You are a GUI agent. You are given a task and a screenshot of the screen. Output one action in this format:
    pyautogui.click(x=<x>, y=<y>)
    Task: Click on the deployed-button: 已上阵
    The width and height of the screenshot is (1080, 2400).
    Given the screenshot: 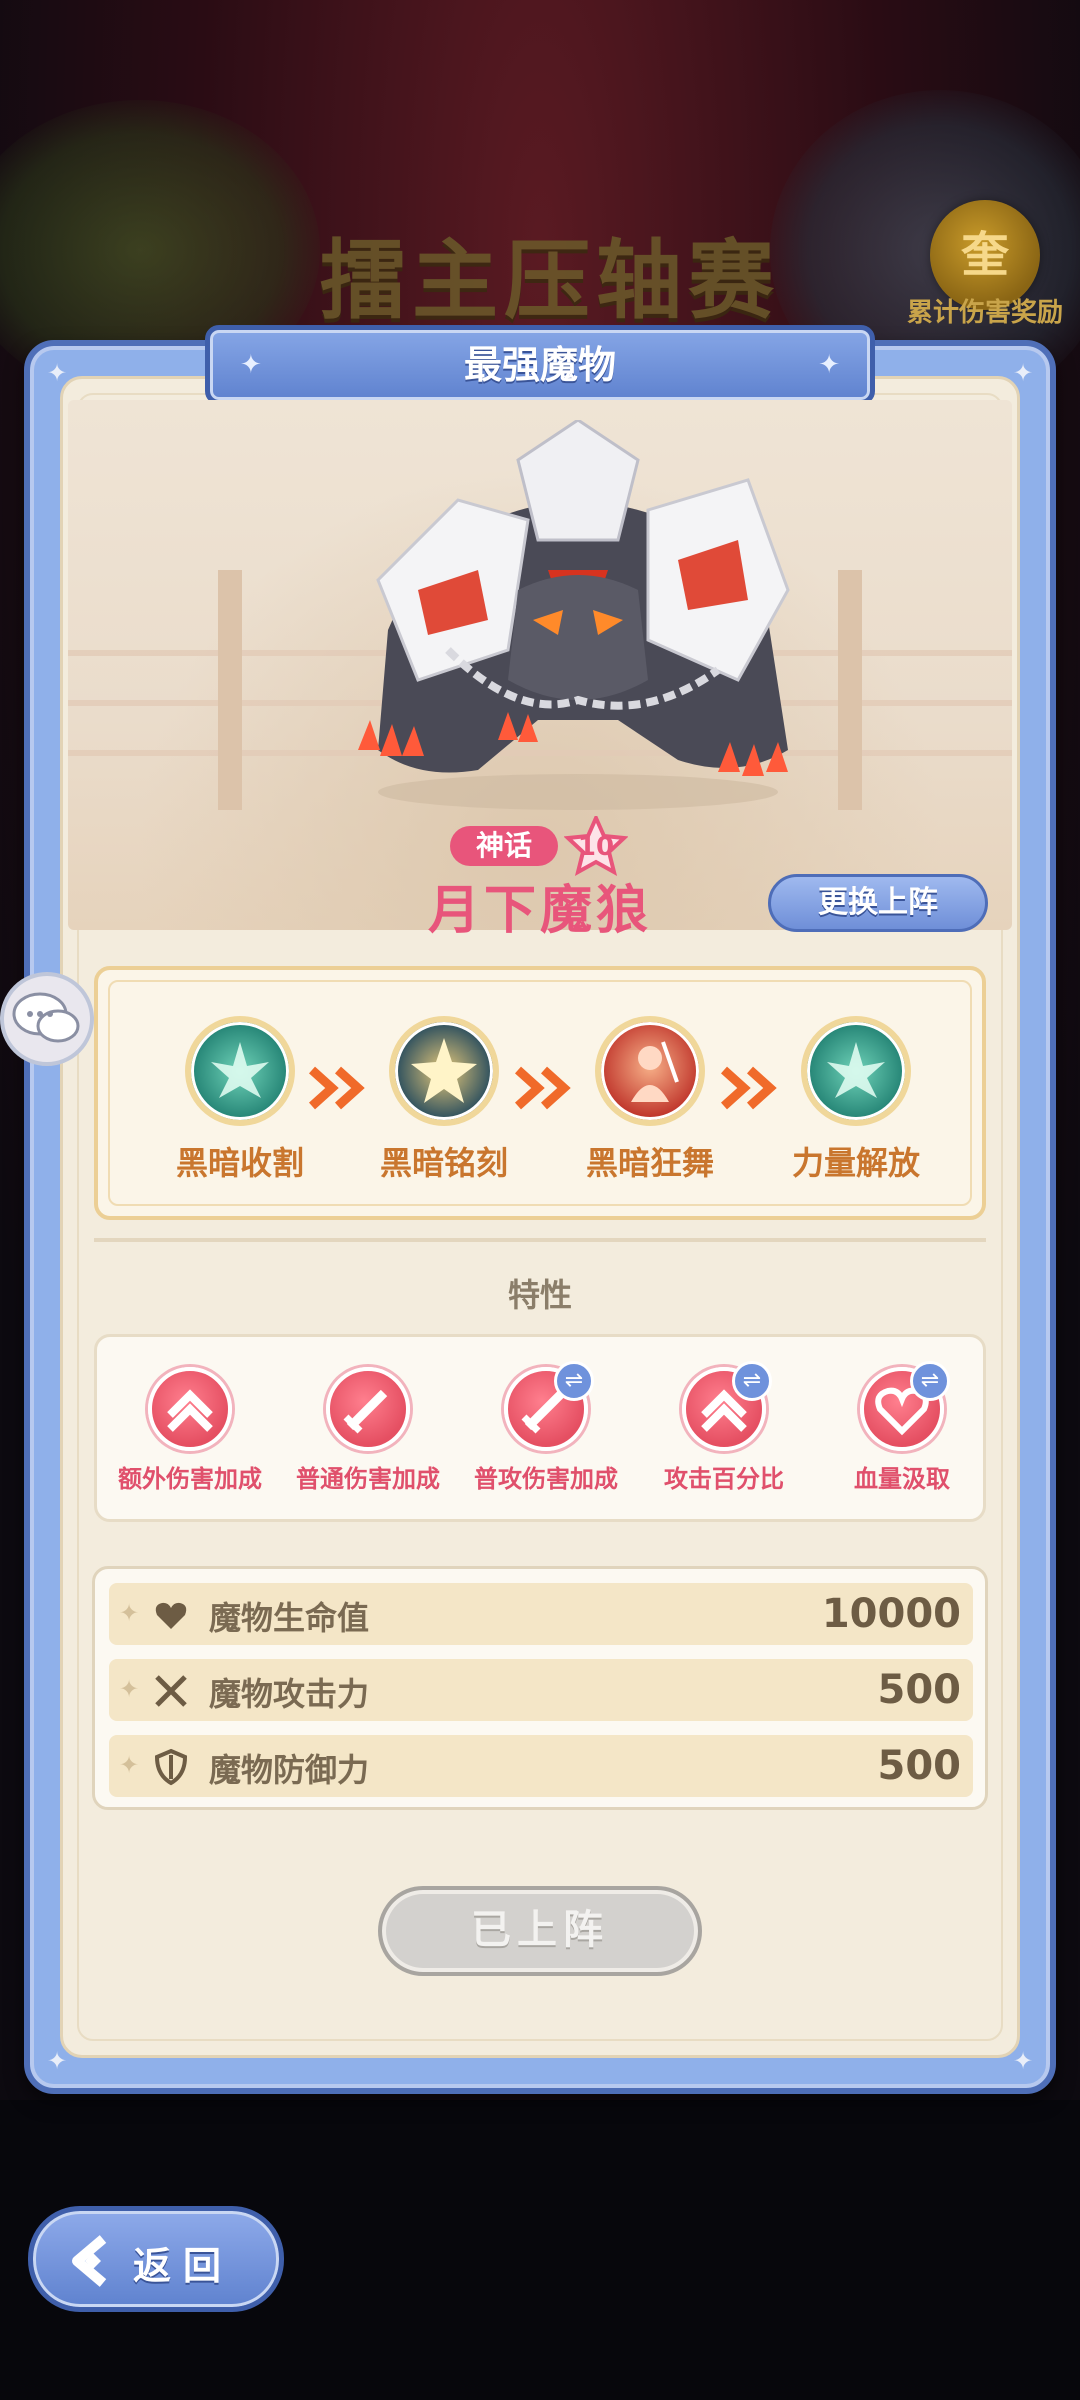 What is the action you would take?
    pyautogui.click(x=540, y=1931)
    